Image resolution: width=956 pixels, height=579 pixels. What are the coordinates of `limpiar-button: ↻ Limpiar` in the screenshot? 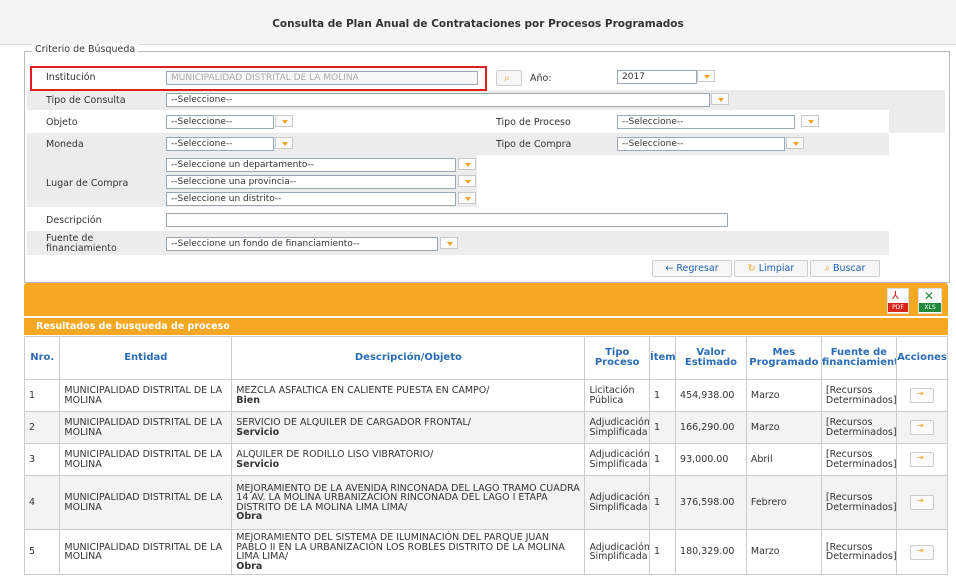 It's located at (771, 268).